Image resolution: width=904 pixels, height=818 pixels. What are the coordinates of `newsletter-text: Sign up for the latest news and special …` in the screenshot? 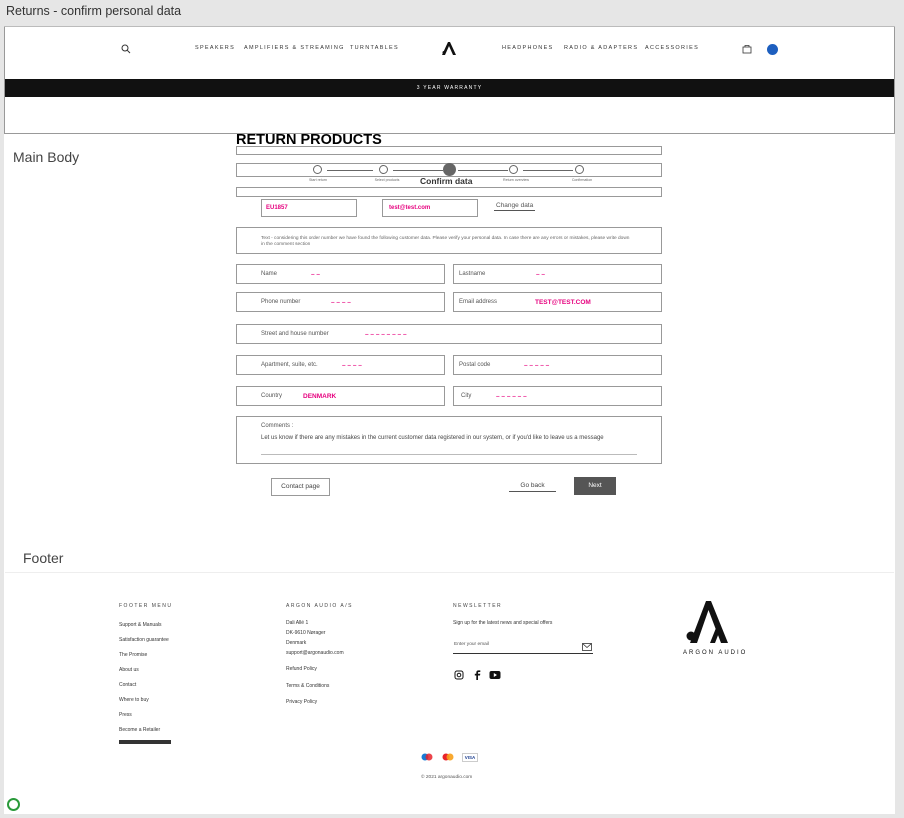 It's located at (503, 623).